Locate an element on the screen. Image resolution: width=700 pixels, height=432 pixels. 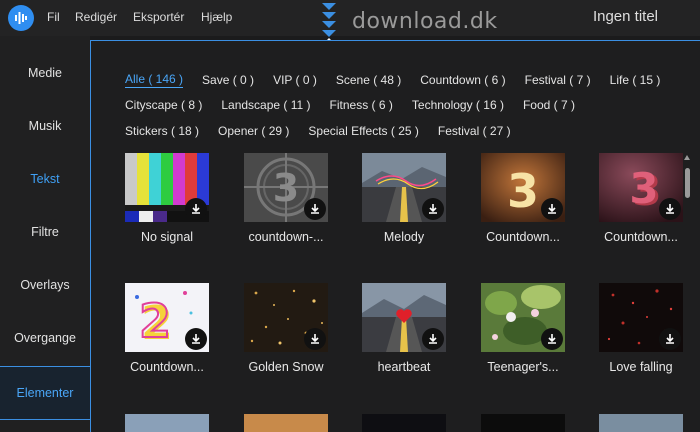
element-tile: Love falling is located at coordinates (641, 328).